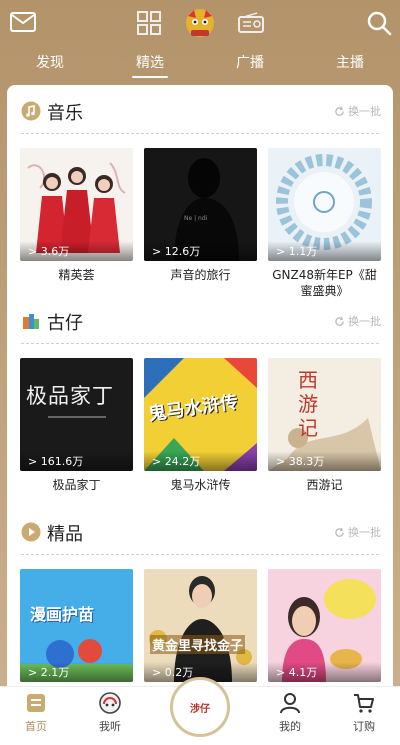  I want to click on album-card: > 3.6万 精英荟, so click(76, 215).